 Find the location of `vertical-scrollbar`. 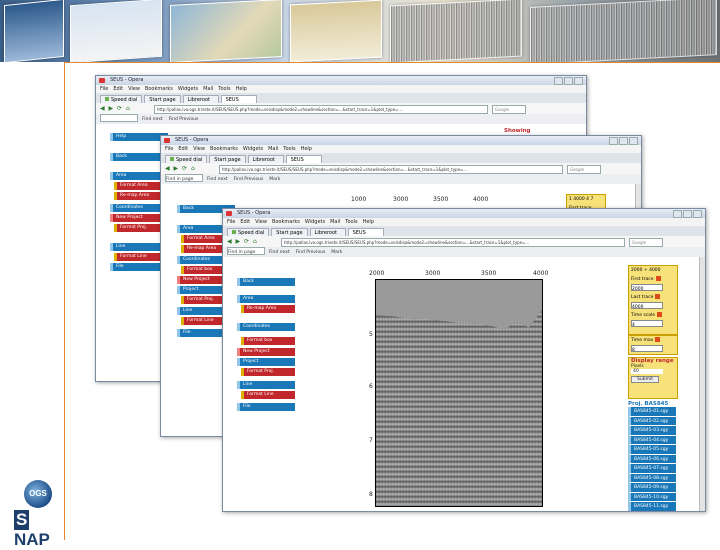

vertical-scrollbar is located at coordinates (702, 384).